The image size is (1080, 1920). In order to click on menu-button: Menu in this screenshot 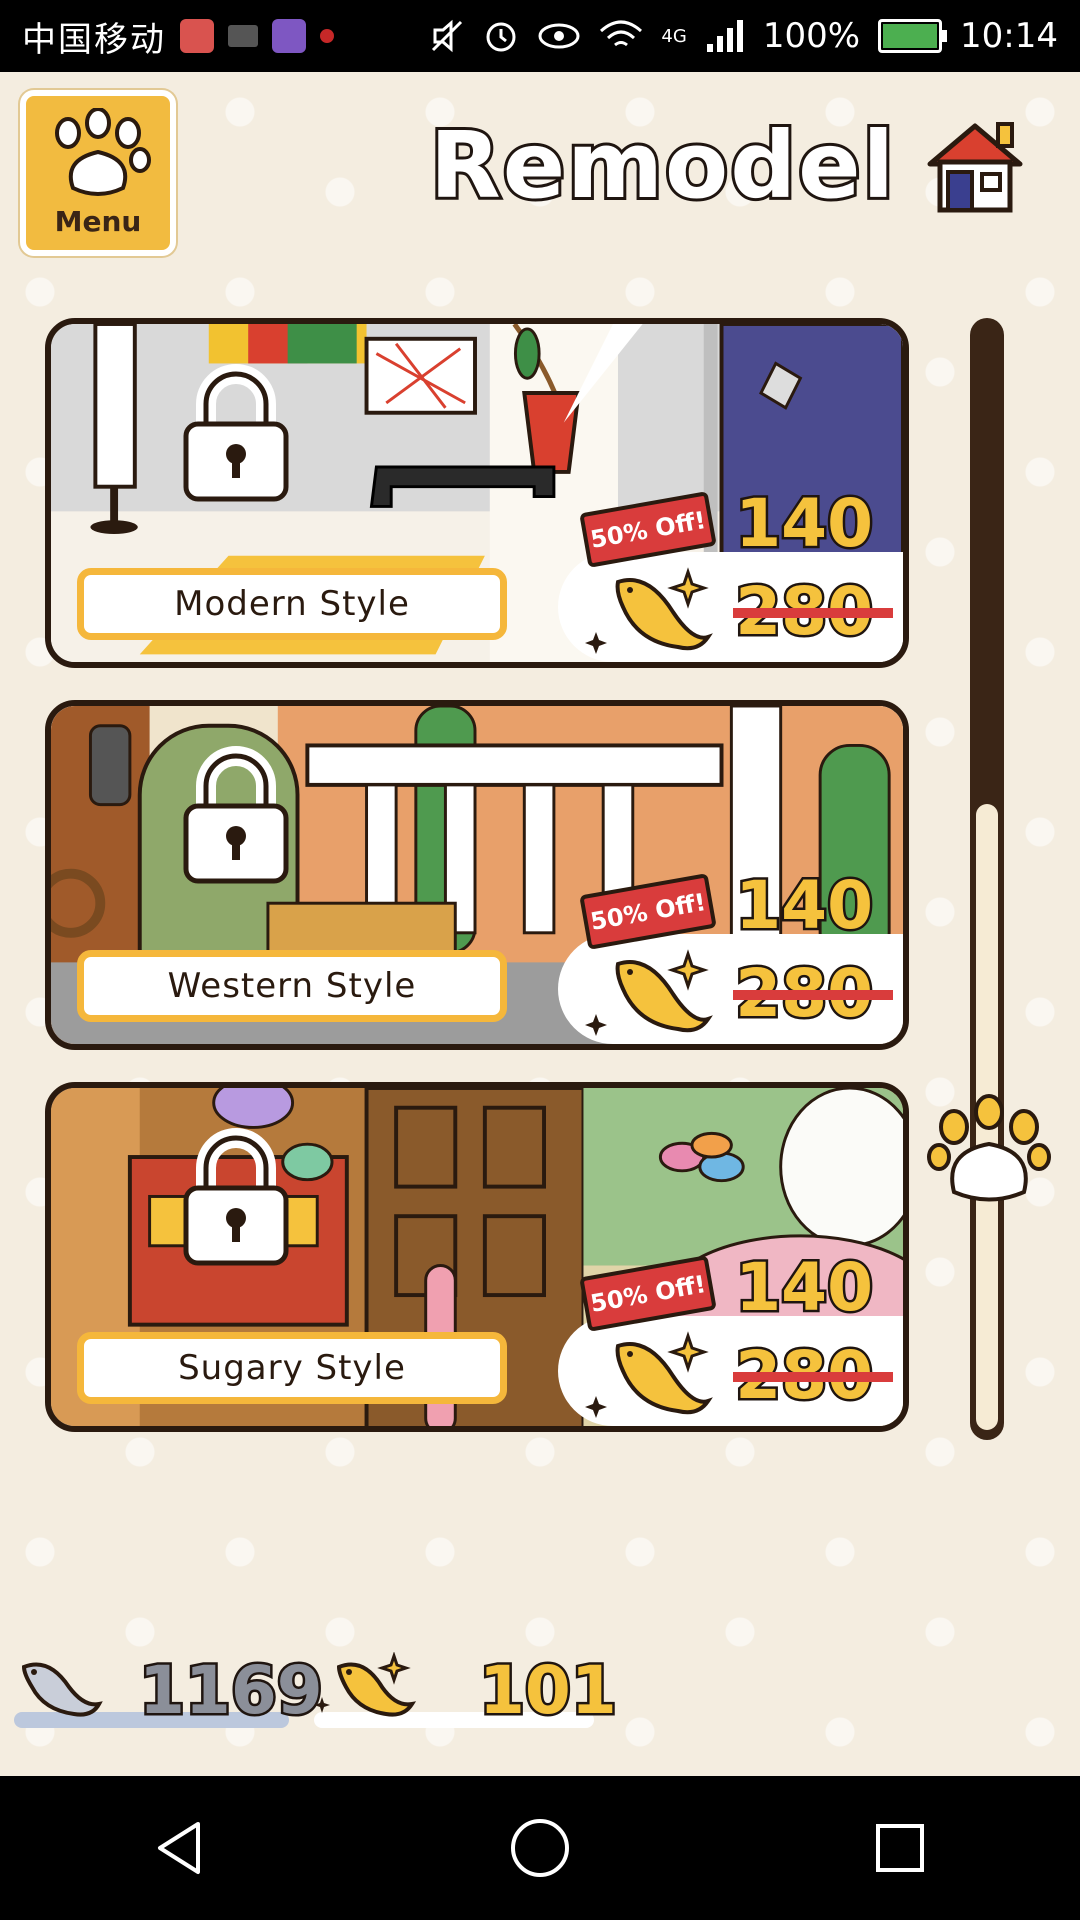, I will do `click(98, 173)`.